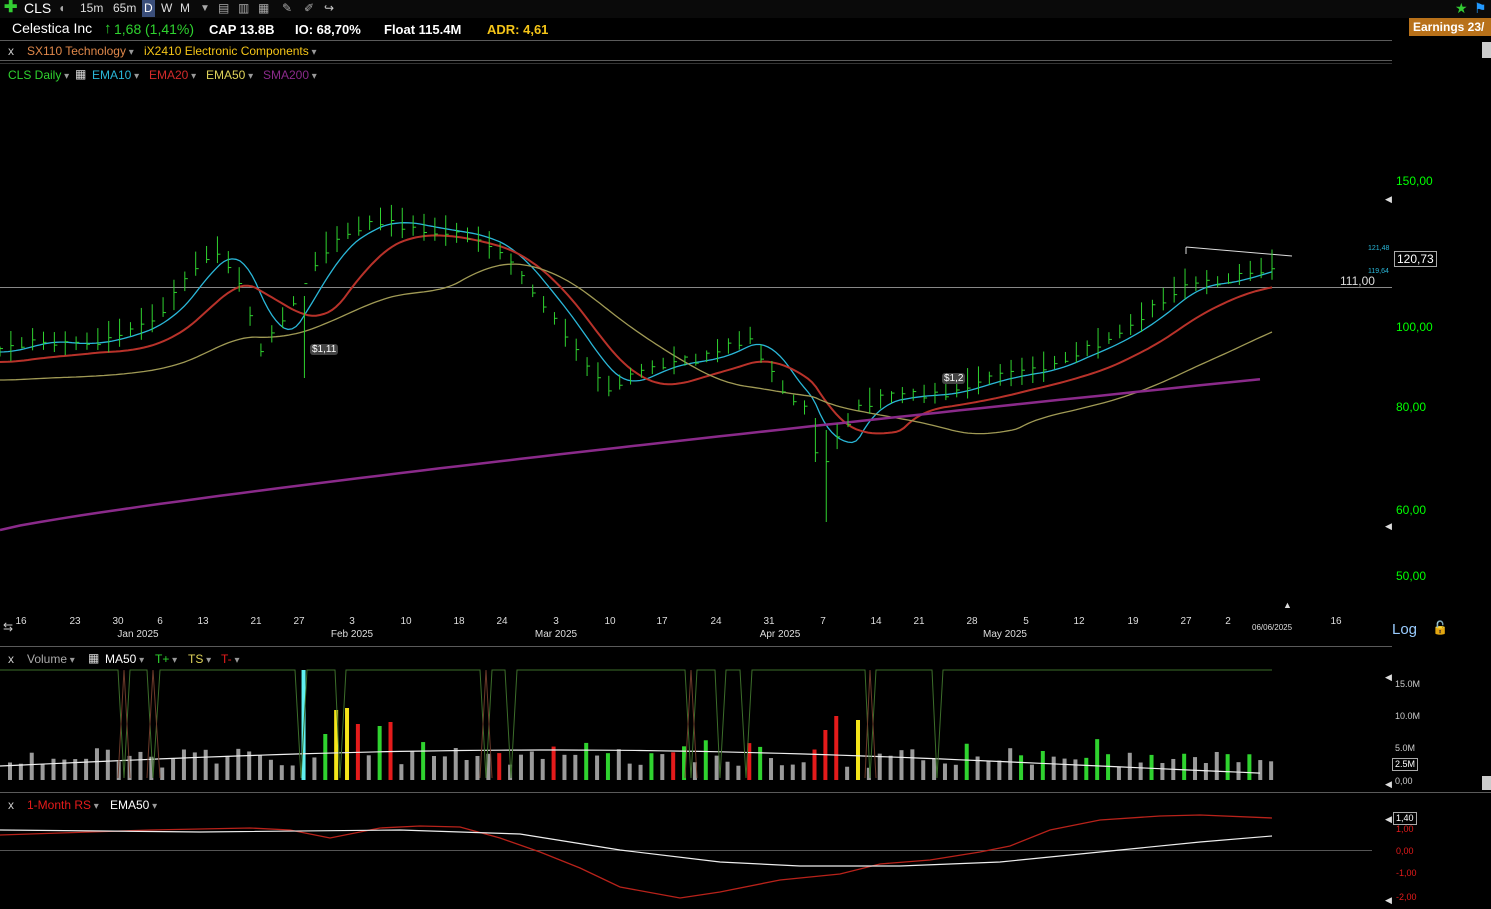  What do you see at coordinates (1405, 764) in the screenshot?
I see `volume-current-label: 2.5M` at bounding box center [1405, 764].